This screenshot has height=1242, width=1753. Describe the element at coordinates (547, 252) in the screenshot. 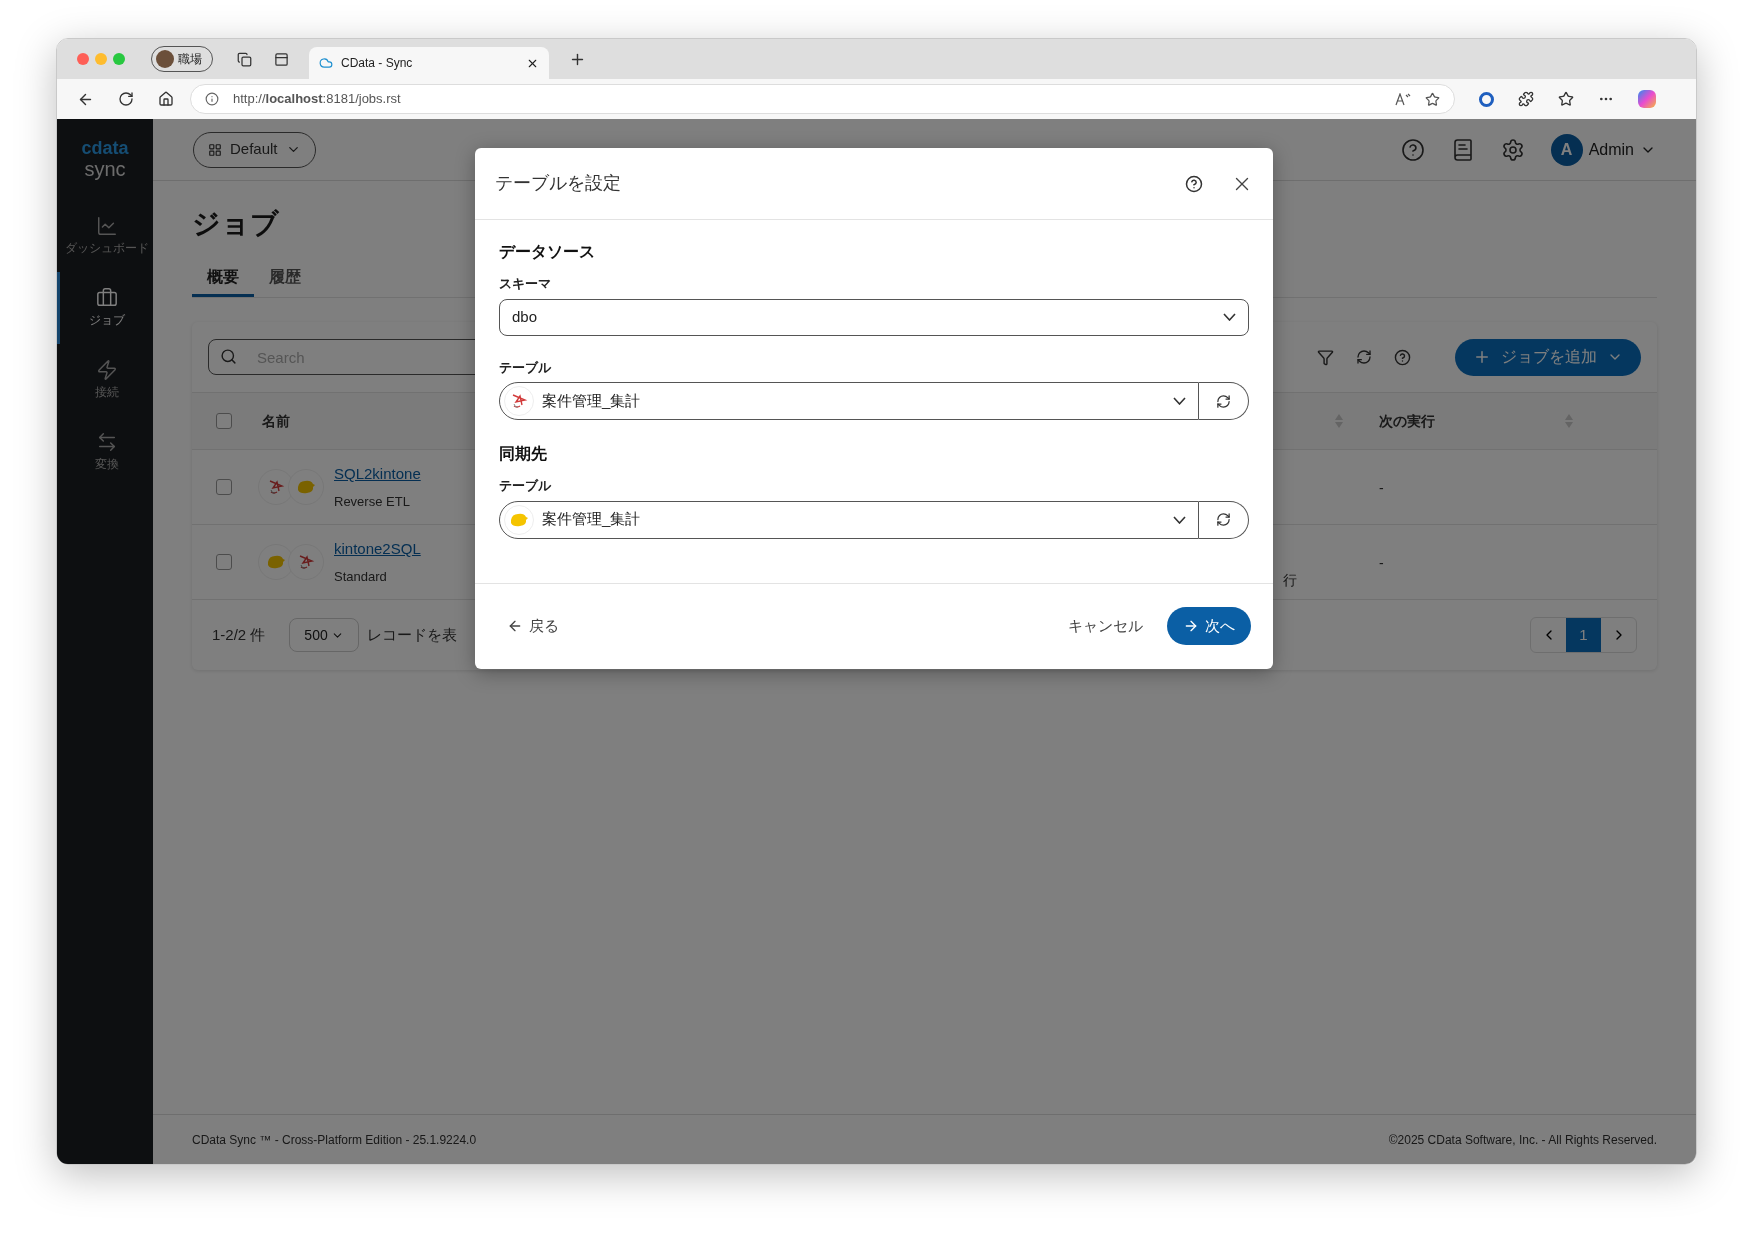

I see `section-heading: データソース` at that location.